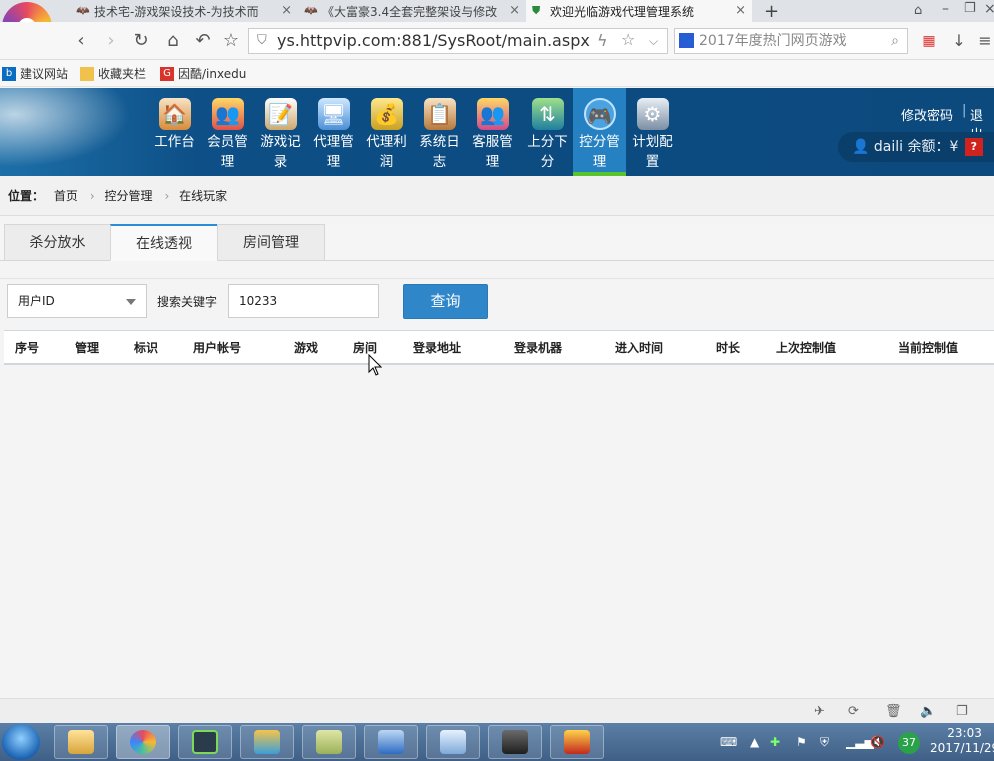  What do you see at coordinates (21, 742) in the screenshot?
I see `start-button` at bounding box center [21, 742].